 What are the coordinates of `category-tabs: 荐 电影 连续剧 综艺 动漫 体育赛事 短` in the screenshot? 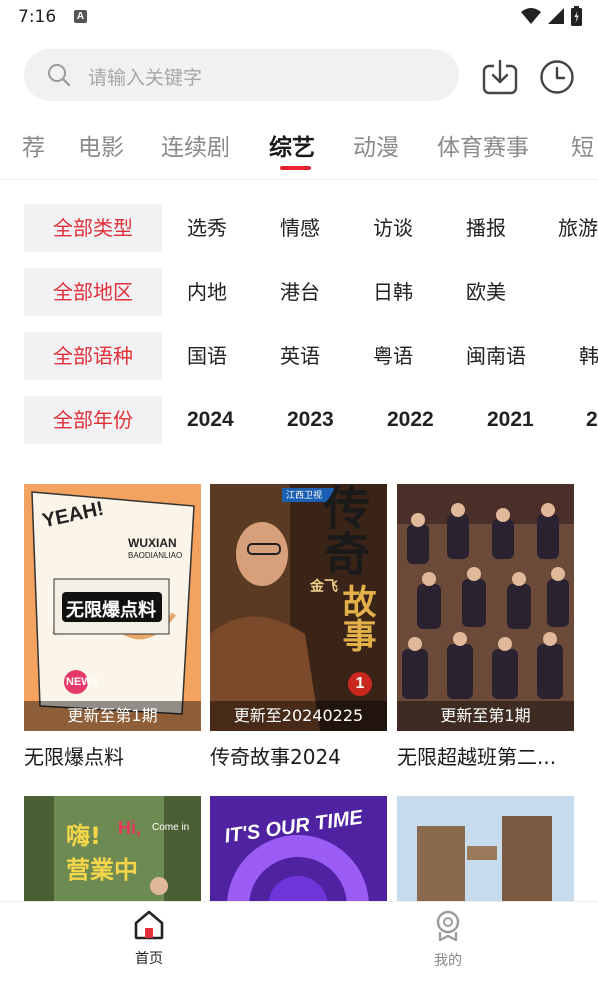 It's located at (299, 148).